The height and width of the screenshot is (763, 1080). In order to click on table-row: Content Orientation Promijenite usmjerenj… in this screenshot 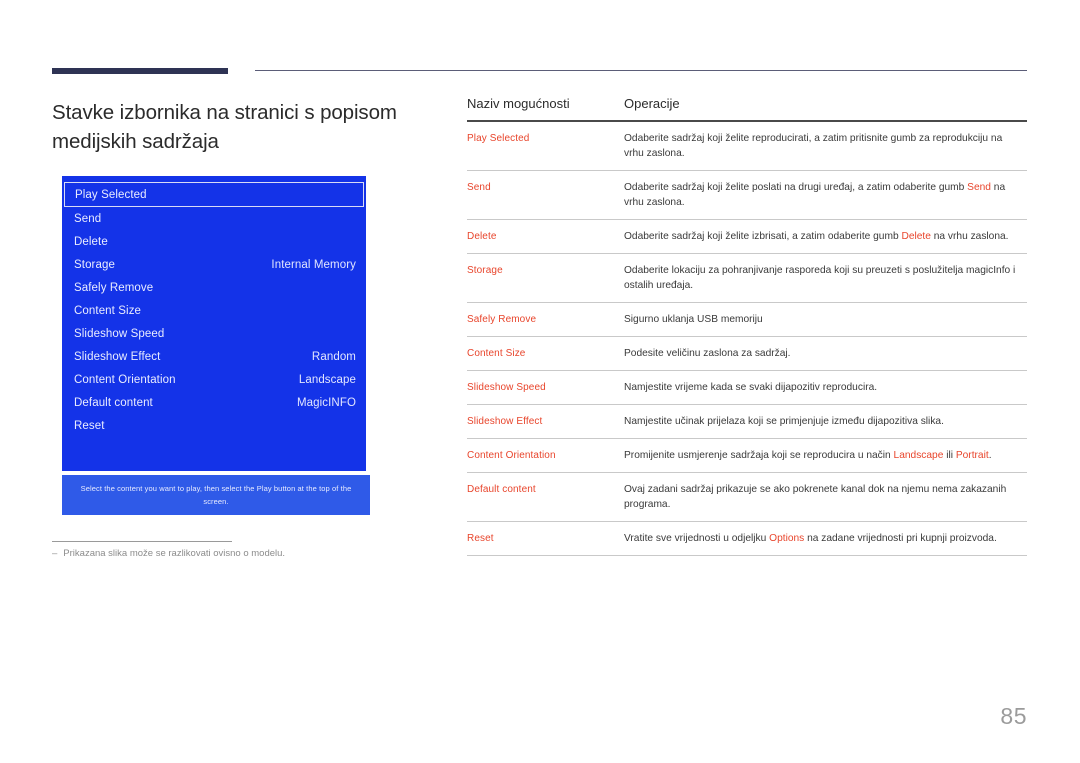, I will do `click(747, 455)`.